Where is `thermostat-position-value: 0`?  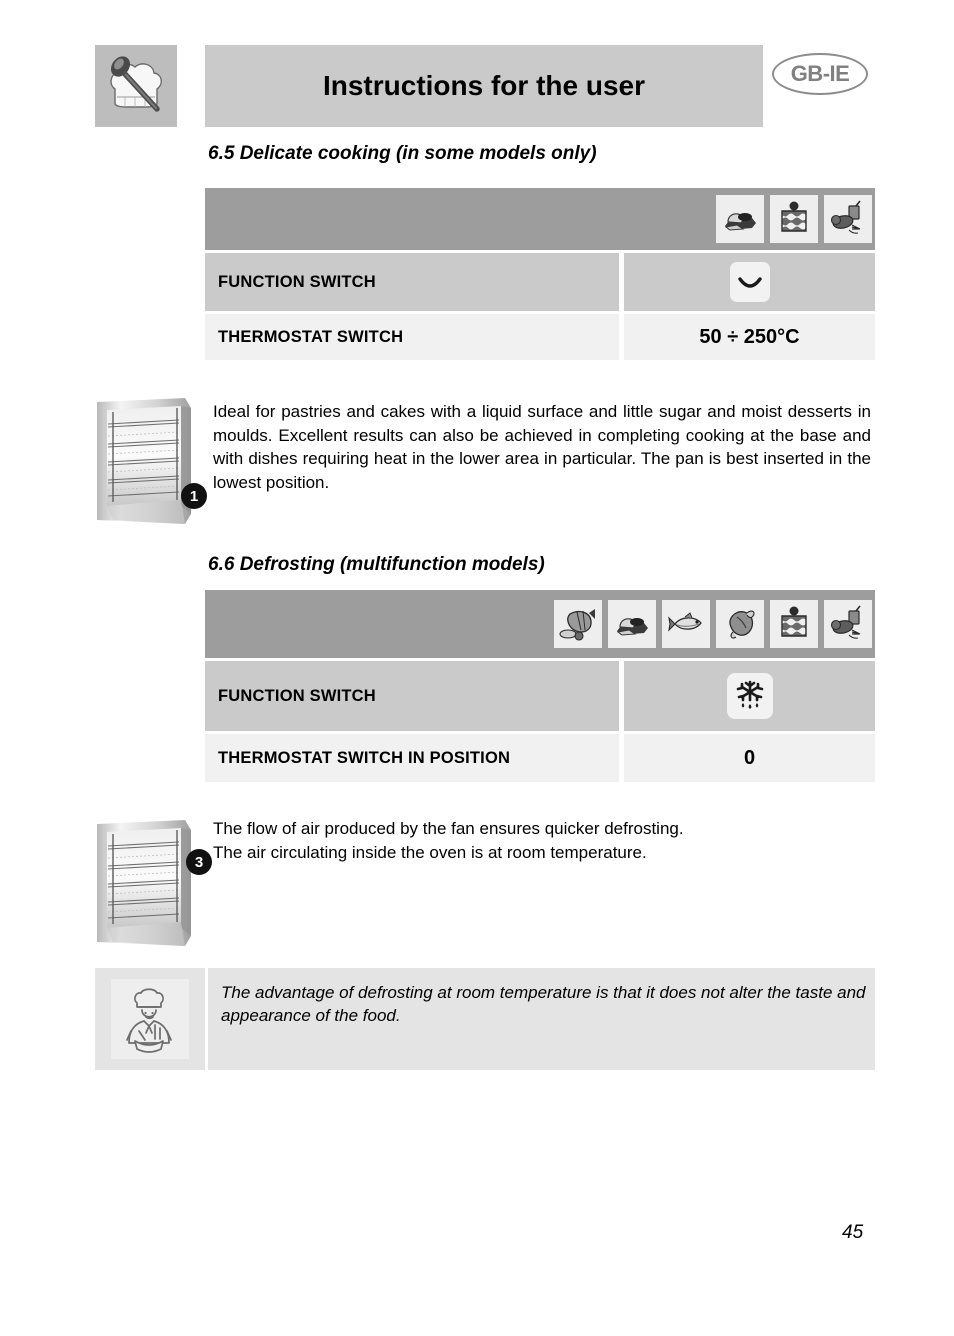
thermostat-position-value: 0 is located at coordinates (749, 758).